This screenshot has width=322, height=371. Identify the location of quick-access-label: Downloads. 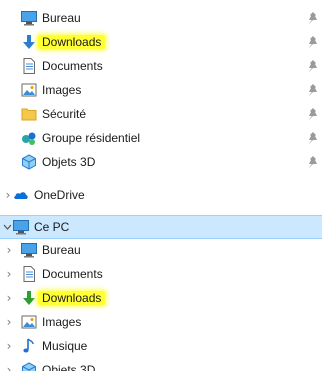
(72, 42).